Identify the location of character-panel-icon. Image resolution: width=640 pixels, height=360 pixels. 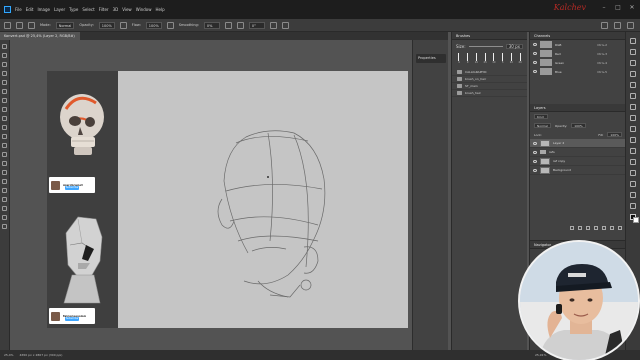
(633, 129).